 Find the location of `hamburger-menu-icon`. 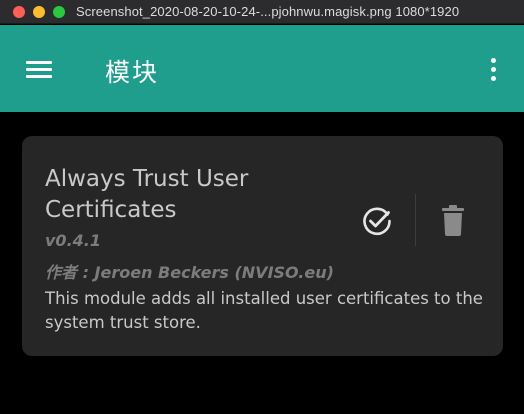

hamburger-menu-icon is located at coordinates (39, 70).